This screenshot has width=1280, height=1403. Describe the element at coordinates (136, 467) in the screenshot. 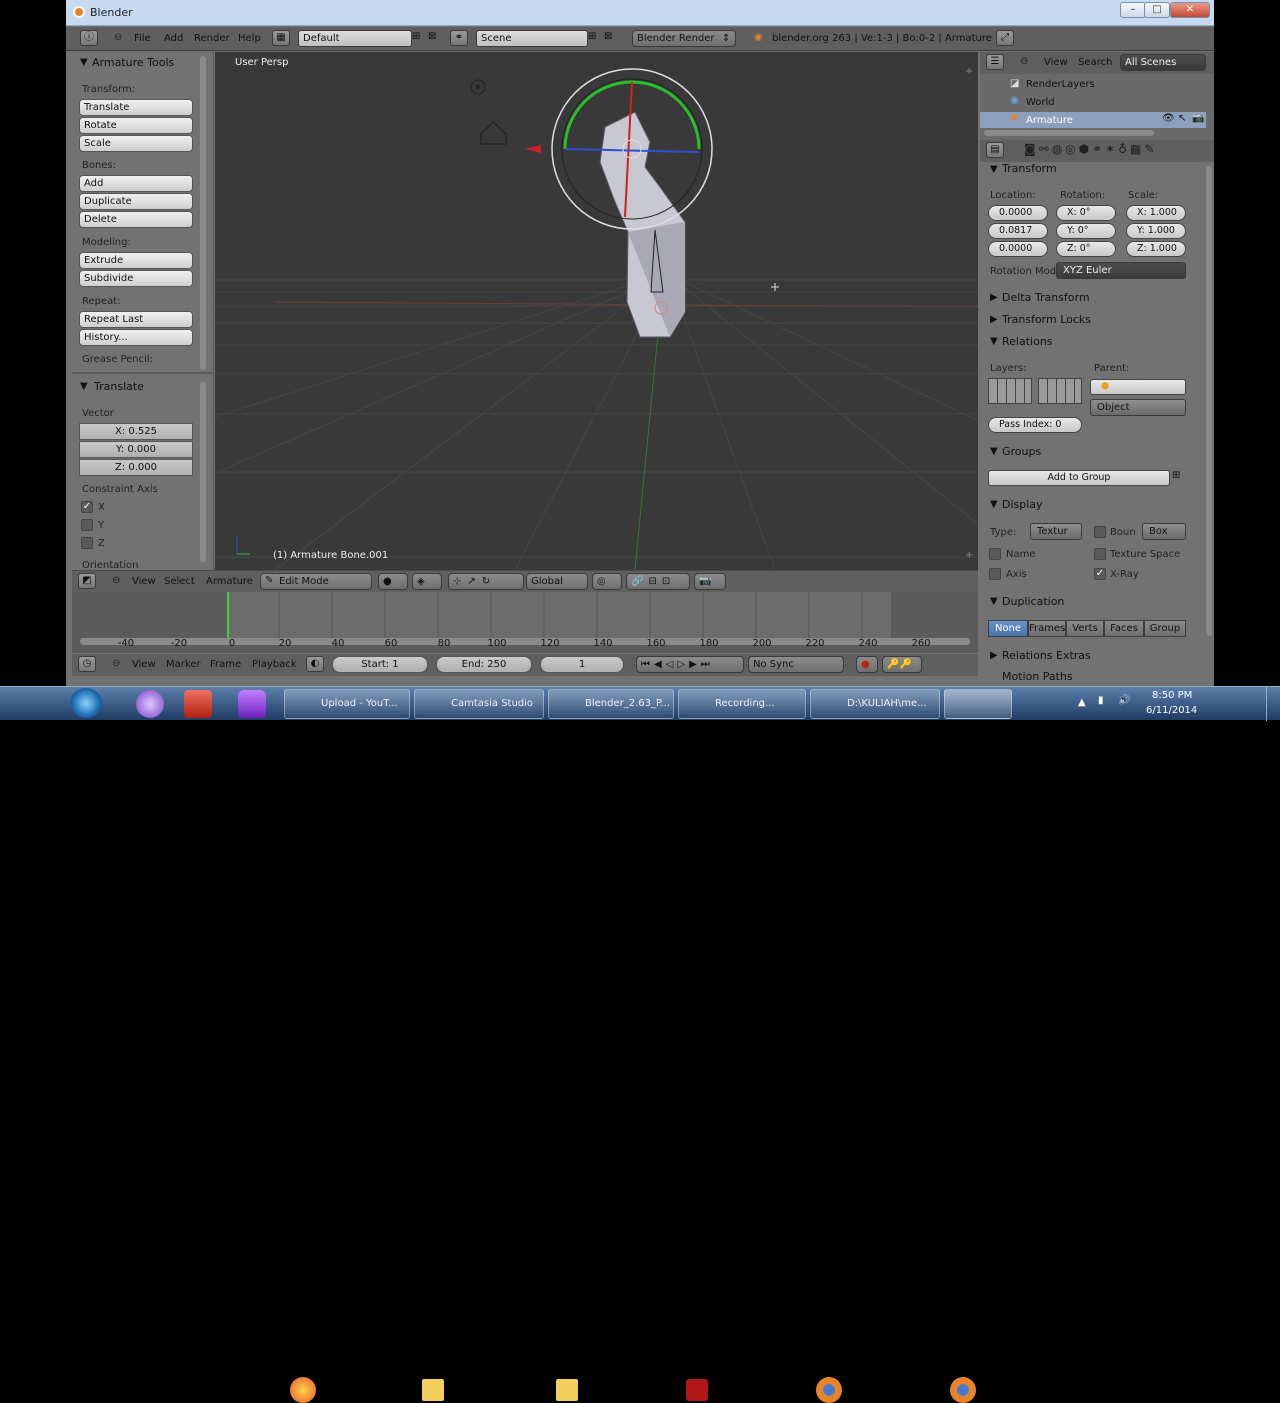

I see `vector-z-field: Z: 0.000` at that location.